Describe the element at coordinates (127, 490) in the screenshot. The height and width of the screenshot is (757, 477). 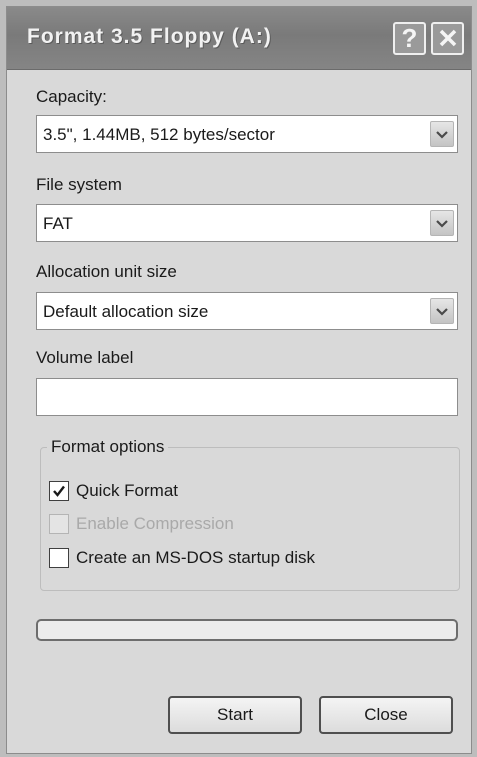
I see `quick-format-label: Quick Format` at that location.